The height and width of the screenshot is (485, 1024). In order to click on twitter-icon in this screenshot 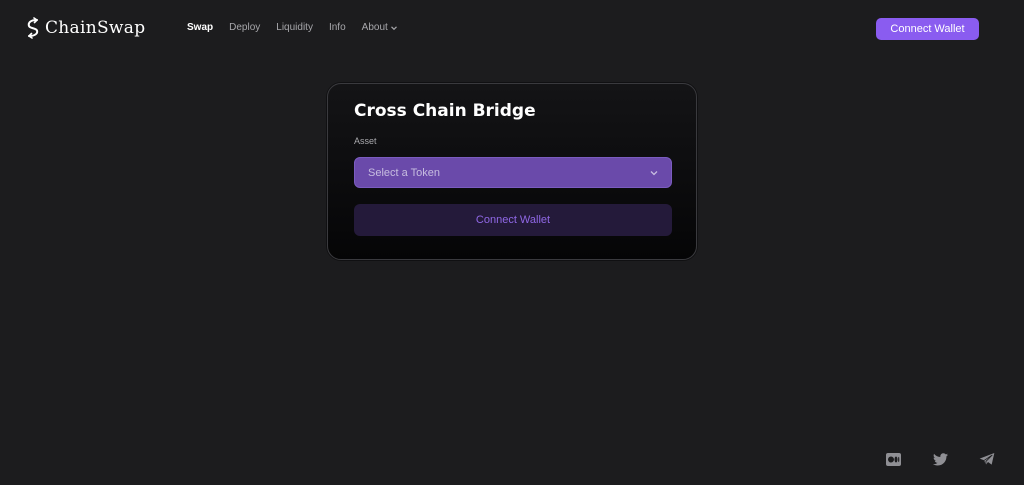, I will do `click(940, 458)`.